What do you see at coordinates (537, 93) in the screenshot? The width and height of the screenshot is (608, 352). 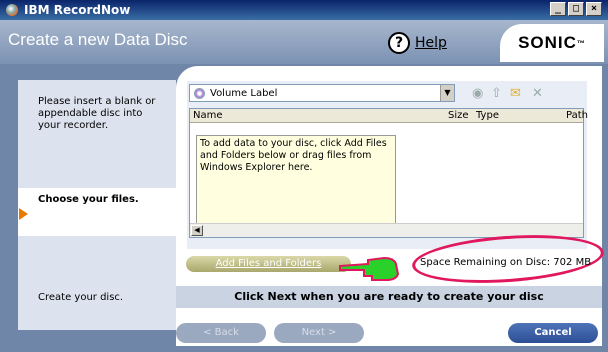 I see `delete-icon: ✕` at bounding box center [537, 93].